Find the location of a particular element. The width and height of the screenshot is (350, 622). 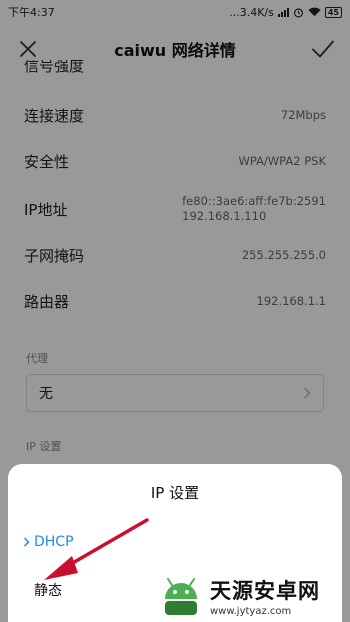

watermark-url: www.jytyaz.com is located at coordinates (251, 611).